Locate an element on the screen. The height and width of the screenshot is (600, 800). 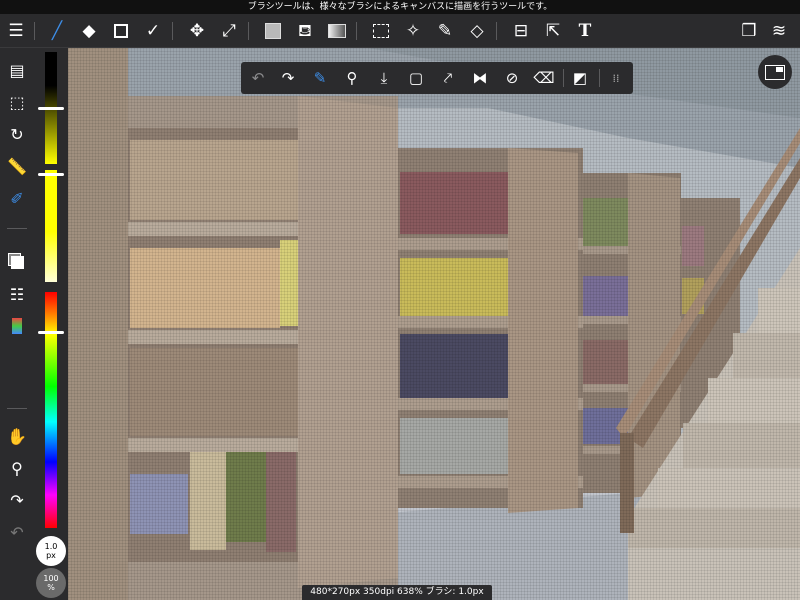
brush-size-unit: px is located at coordinates (51, 555).